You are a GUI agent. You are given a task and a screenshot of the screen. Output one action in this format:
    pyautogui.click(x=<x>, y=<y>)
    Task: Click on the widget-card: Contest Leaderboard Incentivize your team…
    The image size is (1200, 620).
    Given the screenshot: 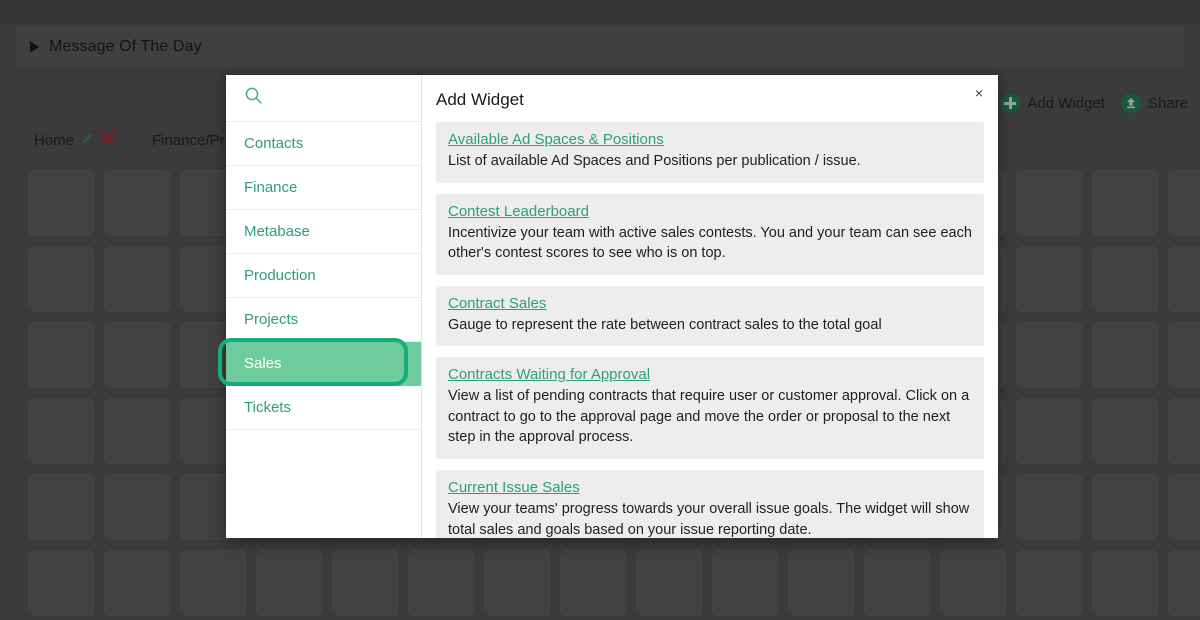 What is the action you would take?
    pyautogui.click(x=710, y=234)
    